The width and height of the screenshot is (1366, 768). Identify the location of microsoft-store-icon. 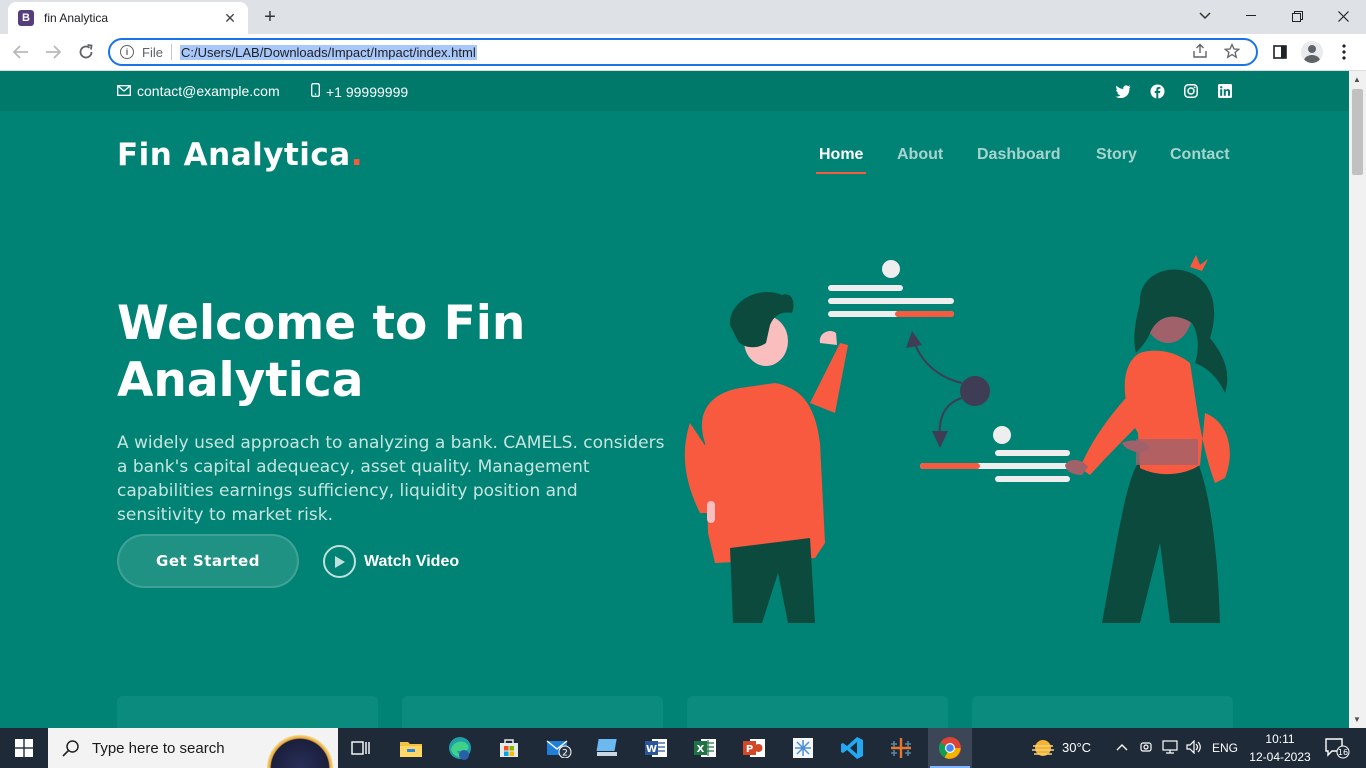
(509, 748).